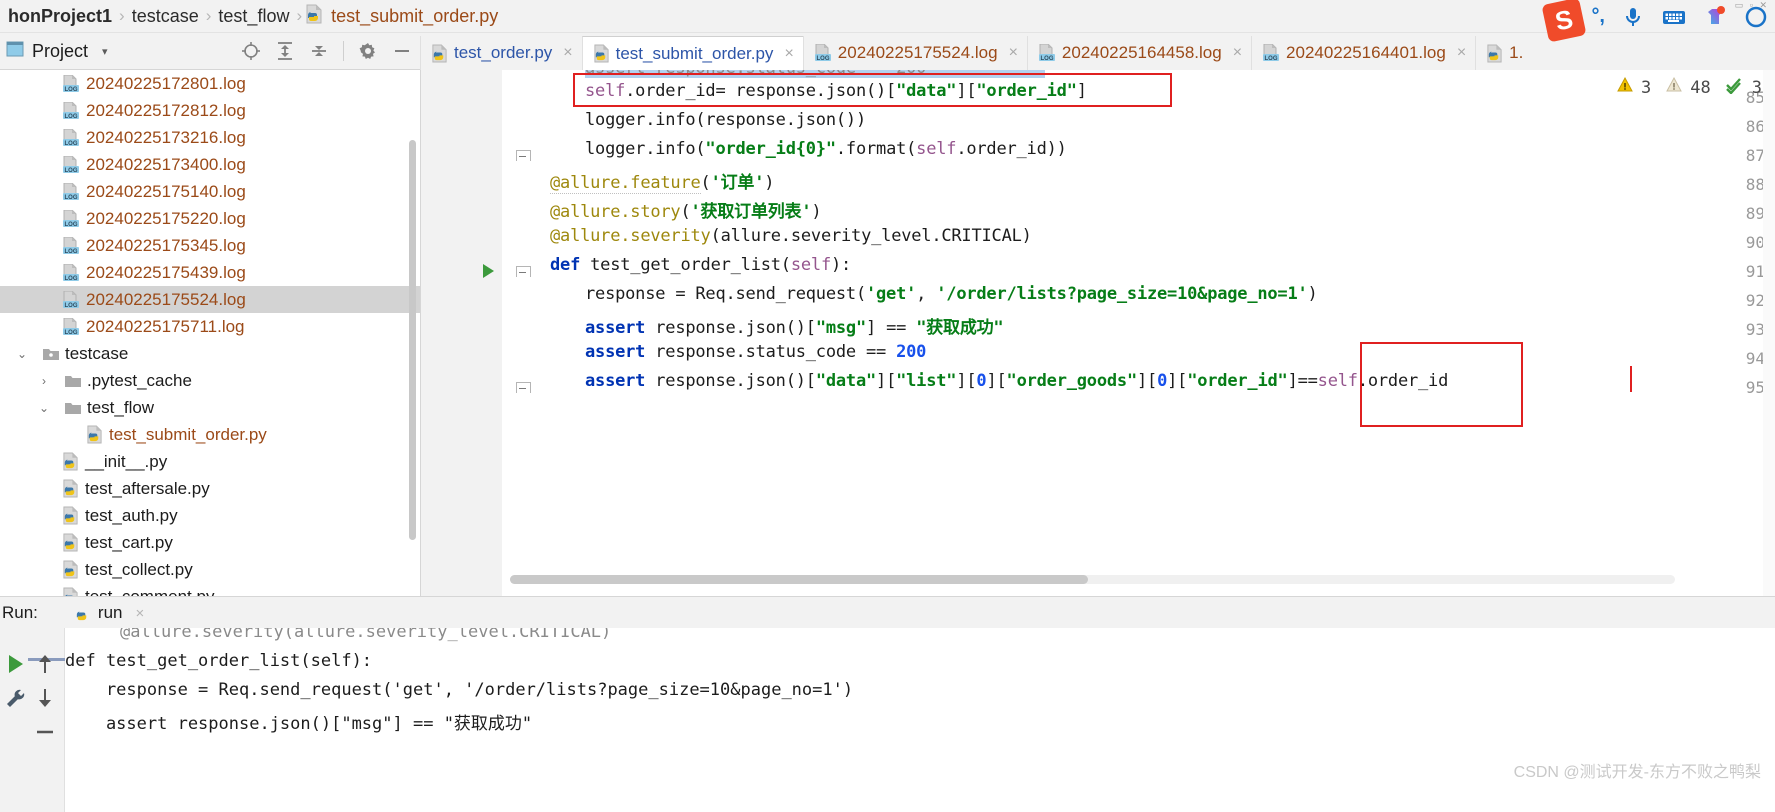  What do you see at coordinates (402, 51) in the screenshot?
I see `hide-panel-icon` at bounding box center [402, 51].